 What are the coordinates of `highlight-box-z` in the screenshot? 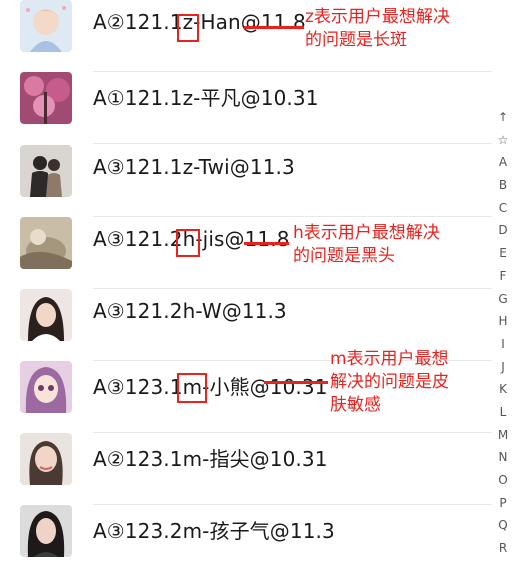 It's located at (188, 28).